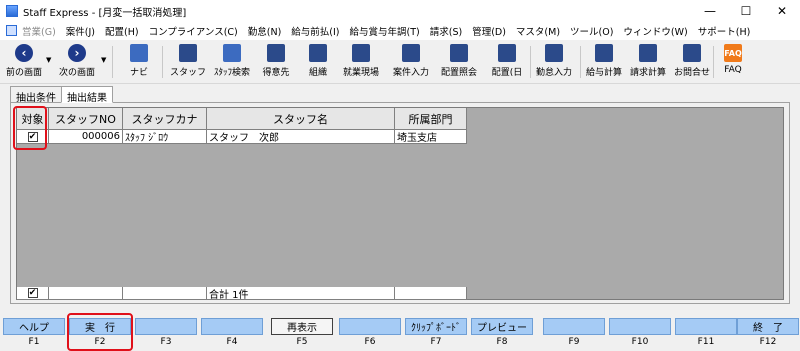 Image resolution: width=800 pixels, height=351 pixels. Describe the element at coordinates (431, 137) in the screenshot. I see `department-cell: 埼玉支店` at that location.